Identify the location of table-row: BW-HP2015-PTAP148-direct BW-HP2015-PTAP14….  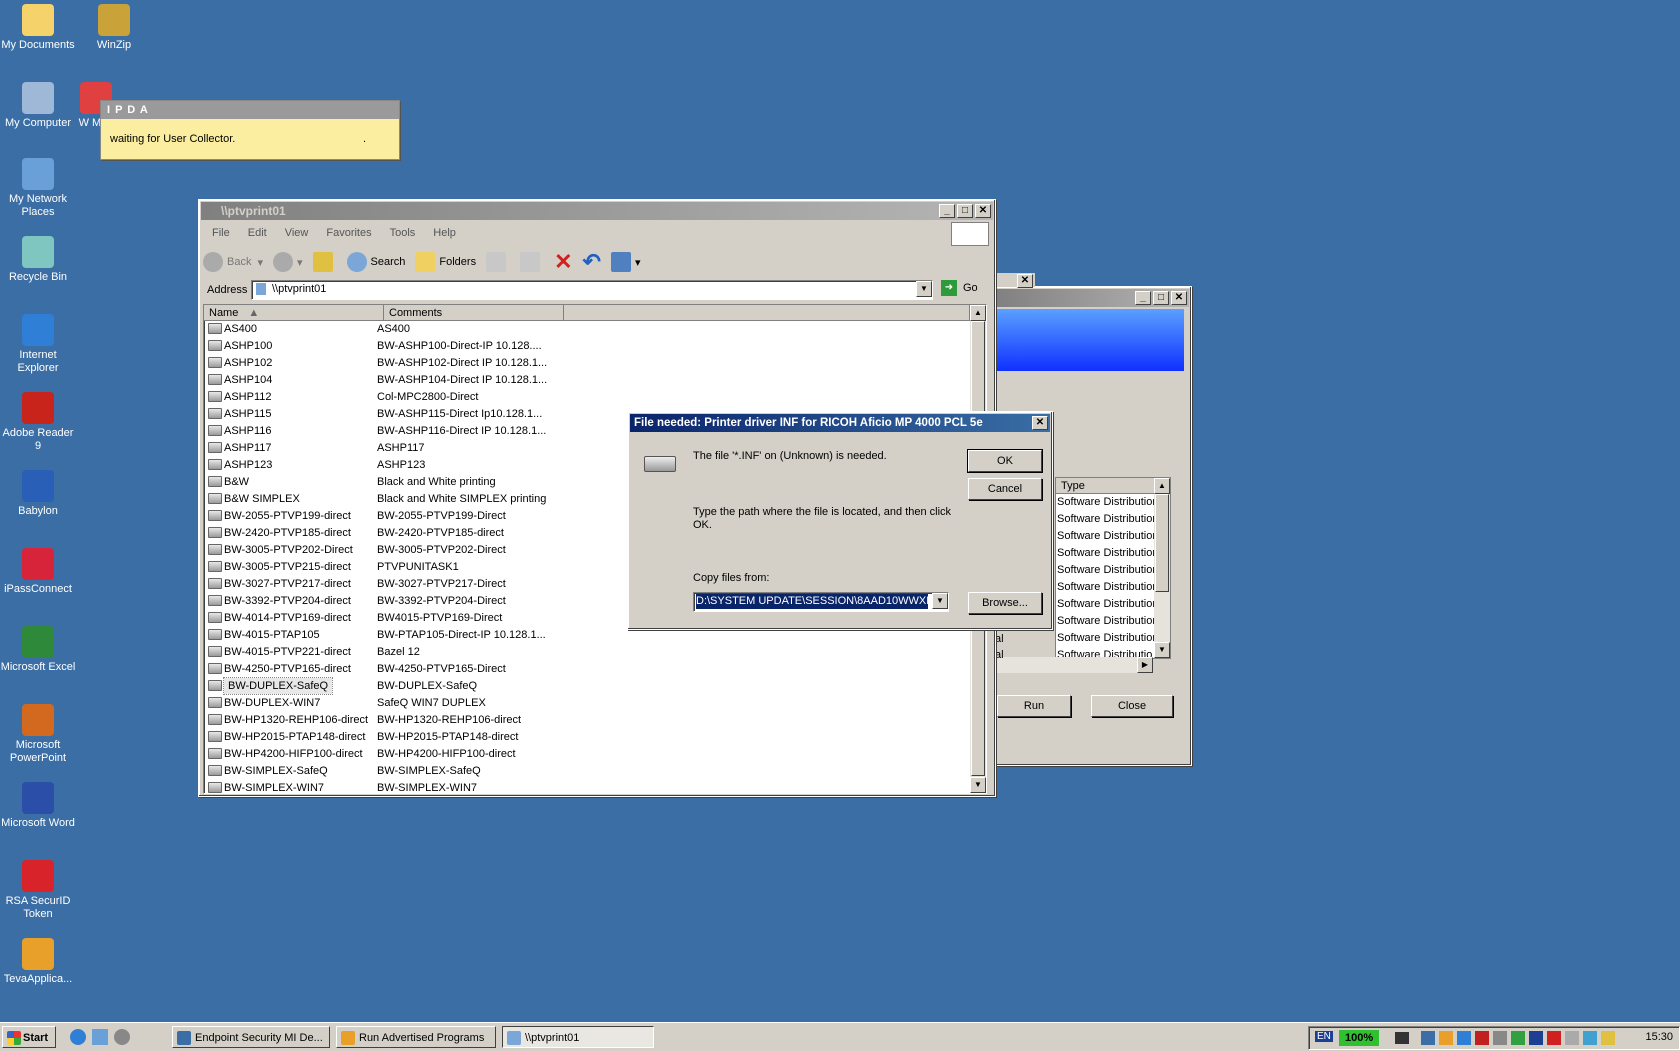
(587, 737).